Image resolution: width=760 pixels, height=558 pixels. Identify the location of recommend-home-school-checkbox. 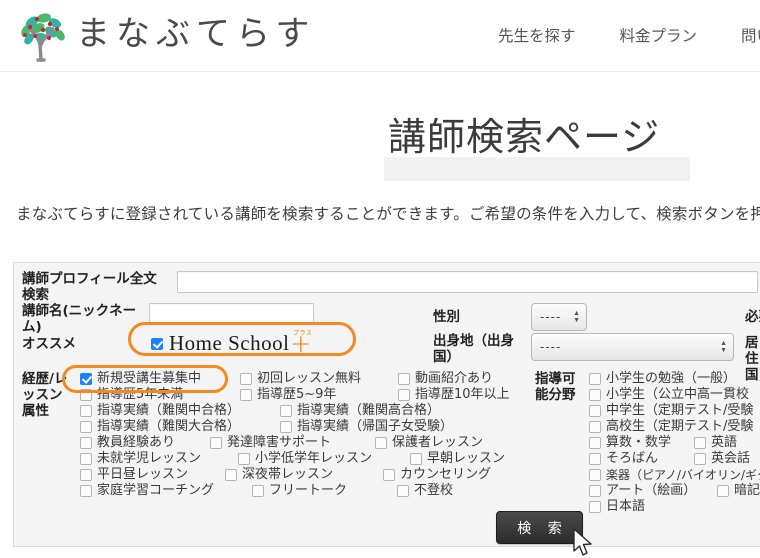
(157, 343).